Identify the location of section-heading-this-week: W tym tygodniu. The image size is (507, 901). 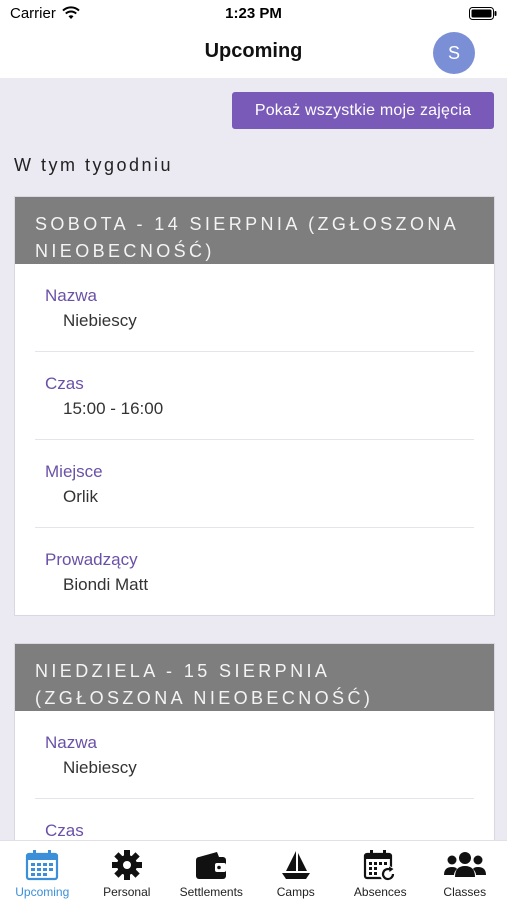
(93, 165).